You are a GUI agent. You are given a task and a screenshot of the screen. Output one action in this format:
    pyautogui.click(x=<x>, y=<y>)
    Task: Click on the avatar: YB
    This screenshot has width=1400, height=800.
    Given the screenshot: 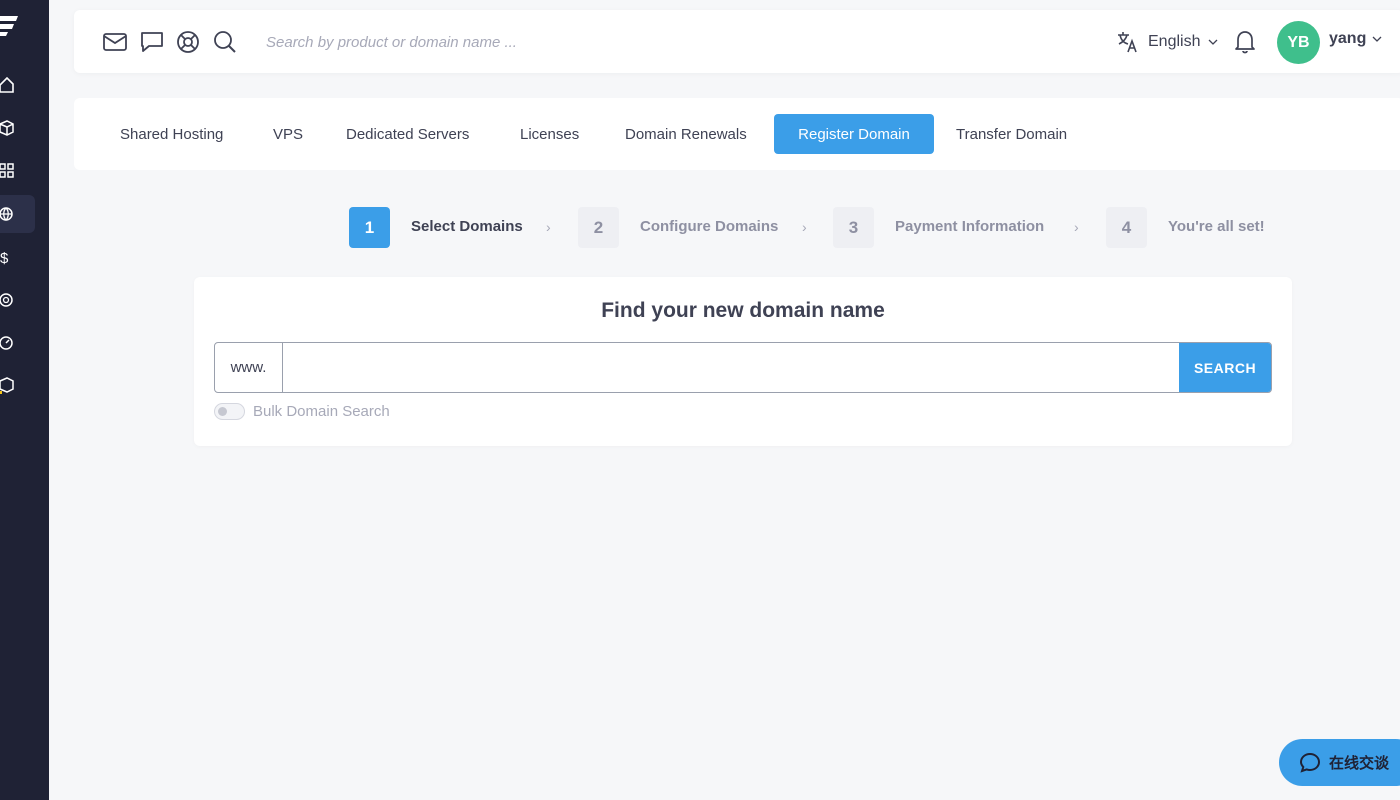 What is the action you would take?
    pyautogui.click(x=1298, y=42)
    